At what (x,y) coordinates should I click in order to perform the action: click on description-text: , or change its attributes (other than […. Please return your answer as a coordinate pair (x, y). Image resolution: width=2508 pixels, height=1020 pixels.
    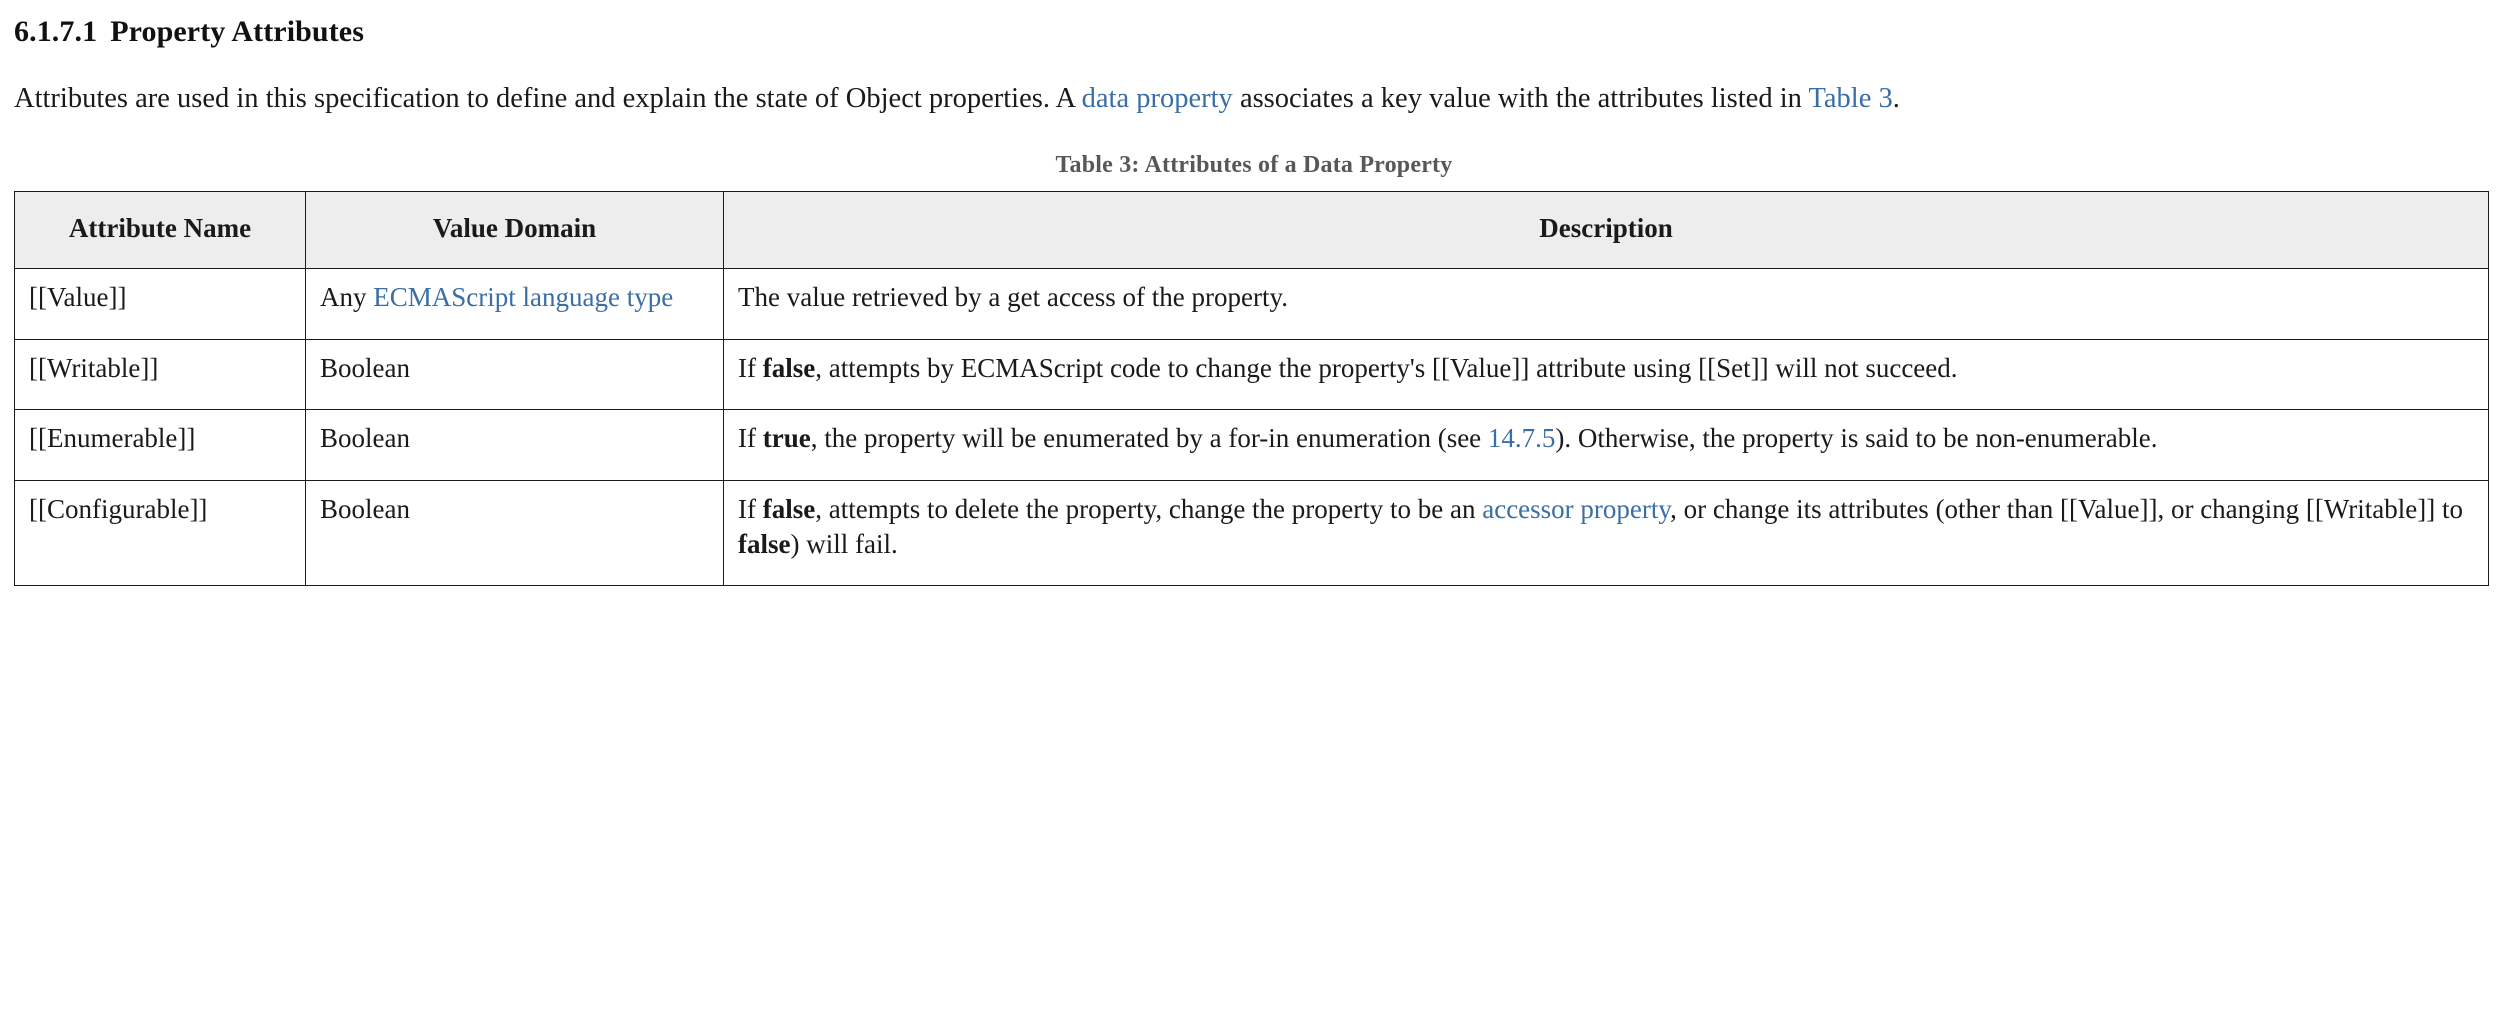
    Looking at the image, I should click on (2067, 508).